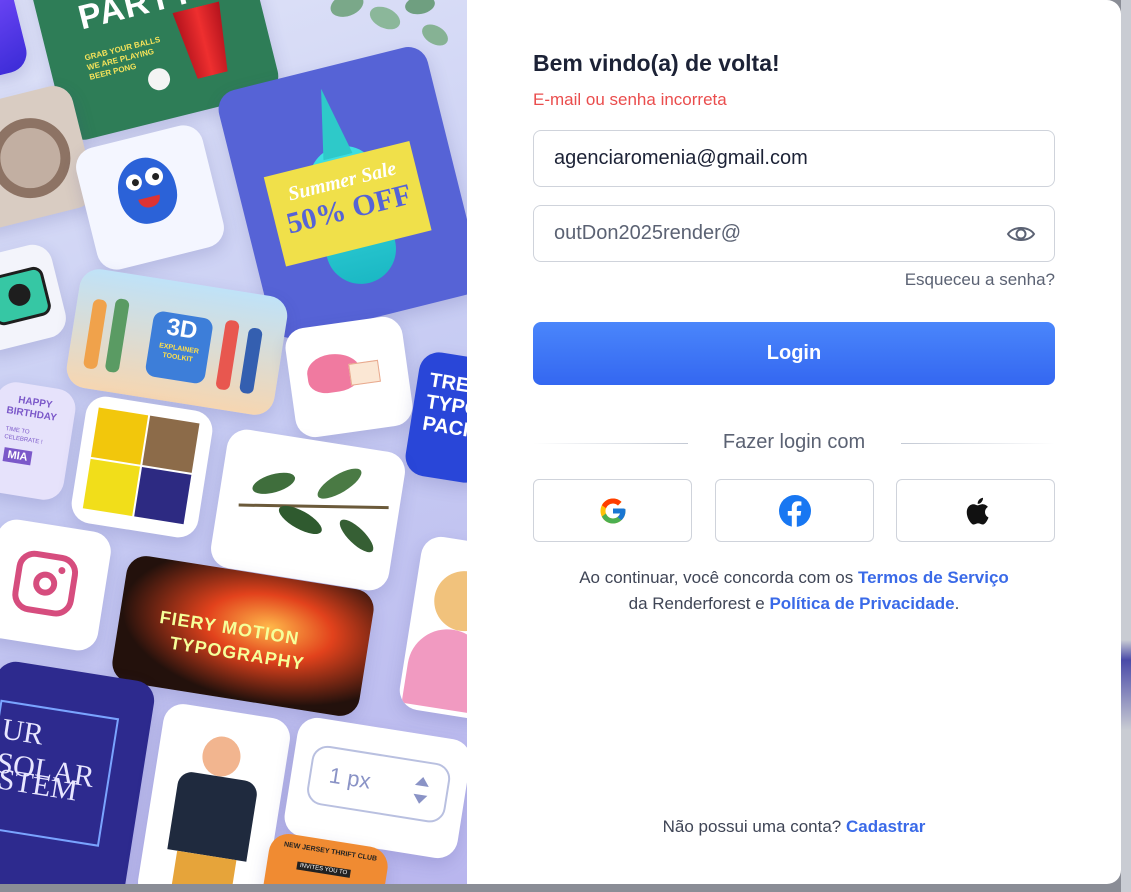  I want to click on collage-tile-explainer: 3D EXPLAINER TOOLKIT, so click(177, 342).